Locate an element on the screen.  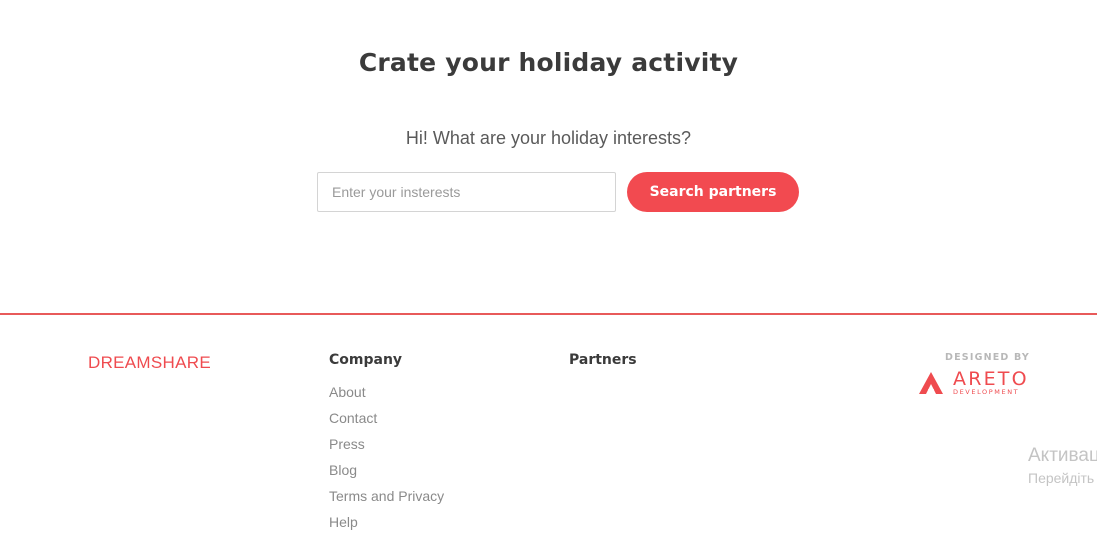
search-partners-button: Search partners is located at coordinates (713, 192).